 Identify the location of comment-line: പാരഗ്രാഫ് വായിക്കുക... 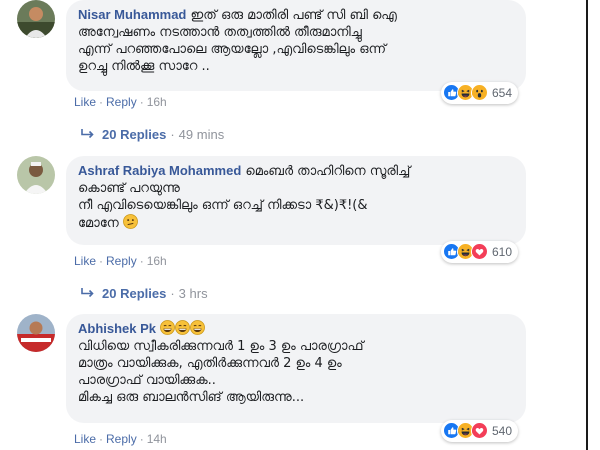
(147, 380).